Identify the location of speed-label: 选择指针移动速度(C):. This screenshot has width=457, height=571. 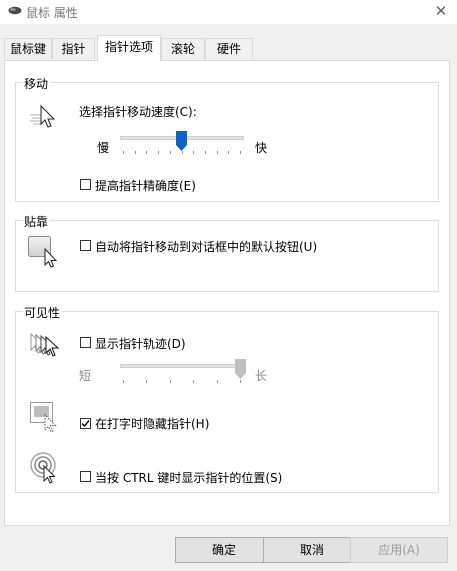
(138, 112).